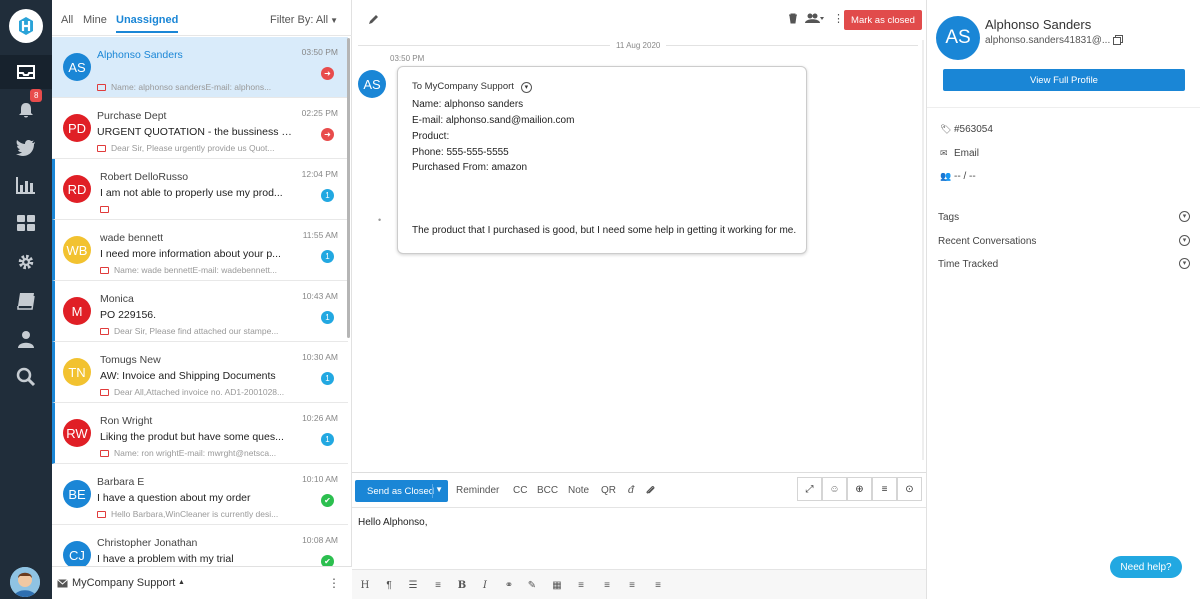  Describe the element at coordinates (389, 585) in the screenshot. I see `paragraph-icon: ¶` at that location.